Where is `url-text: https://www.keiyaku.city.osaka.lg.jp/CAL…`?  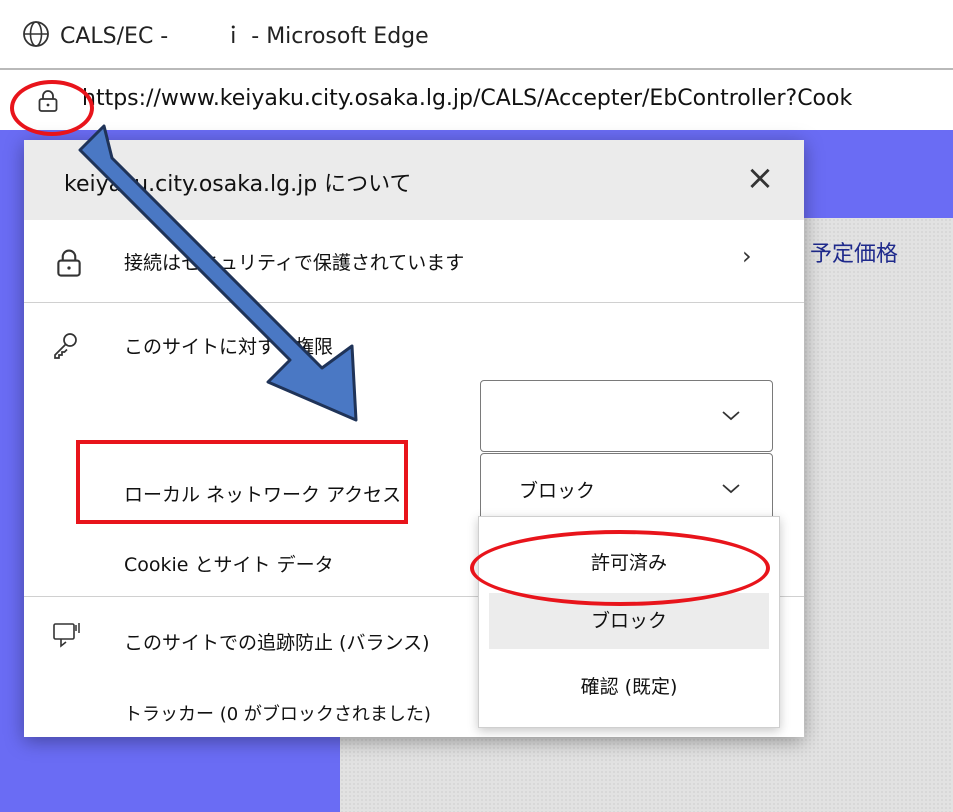
url-text: https://www.keiyaku.city.osaka.lg.jp/CAL… is located at coordinates (467, 98).